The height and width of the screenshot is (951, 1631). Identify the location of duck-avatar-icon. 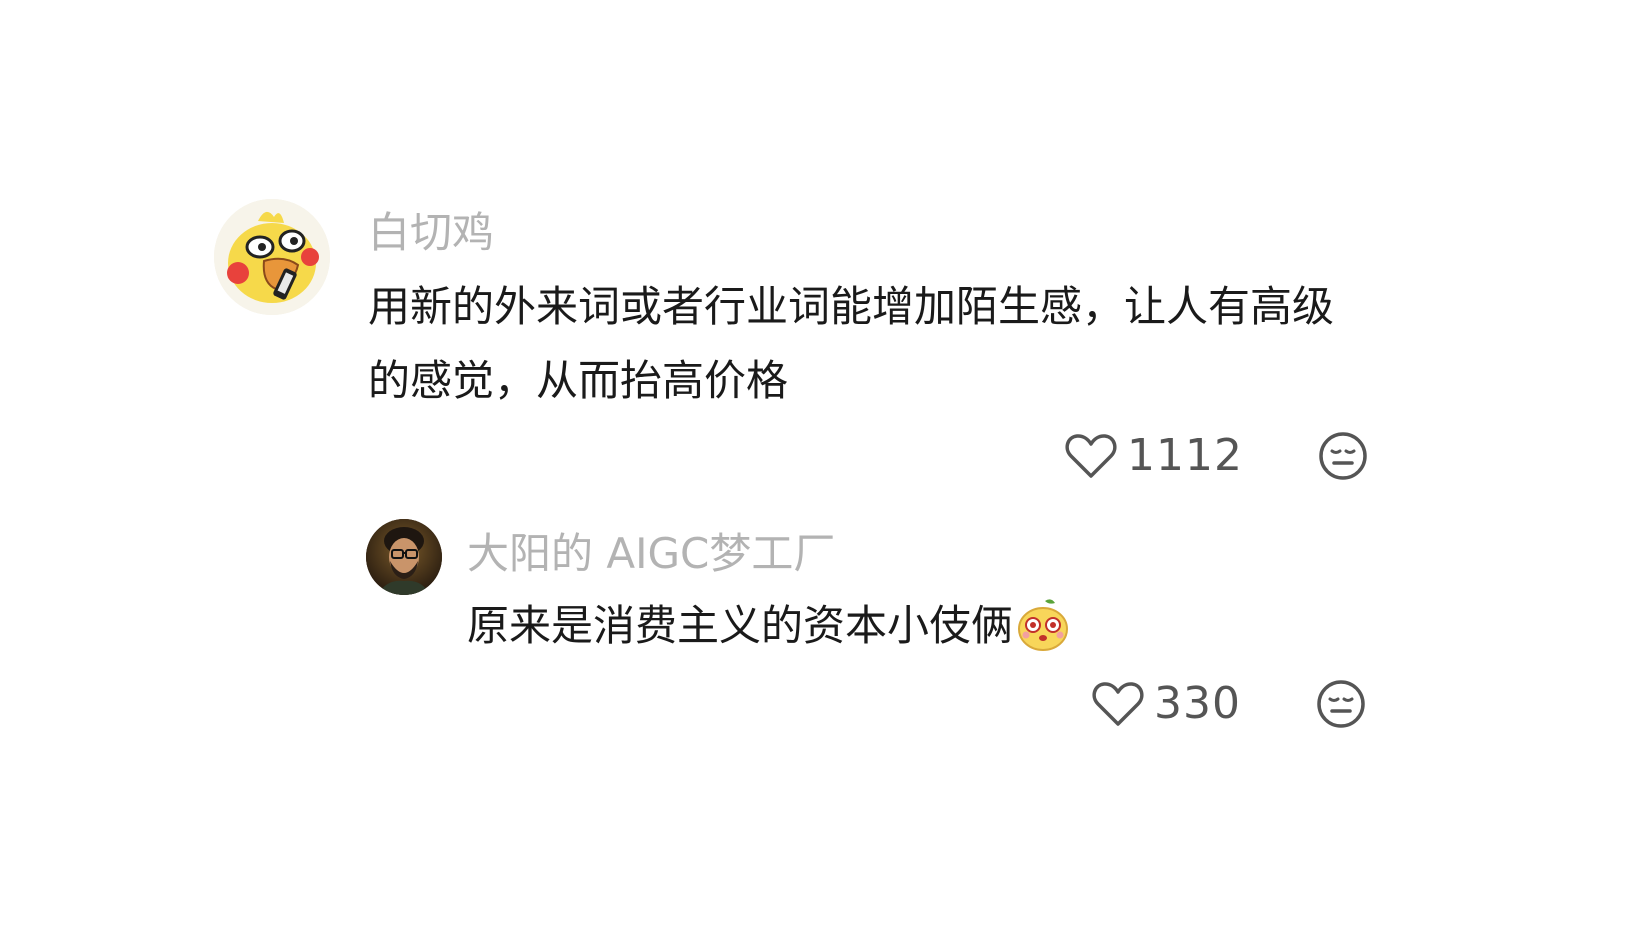
(272, 257).